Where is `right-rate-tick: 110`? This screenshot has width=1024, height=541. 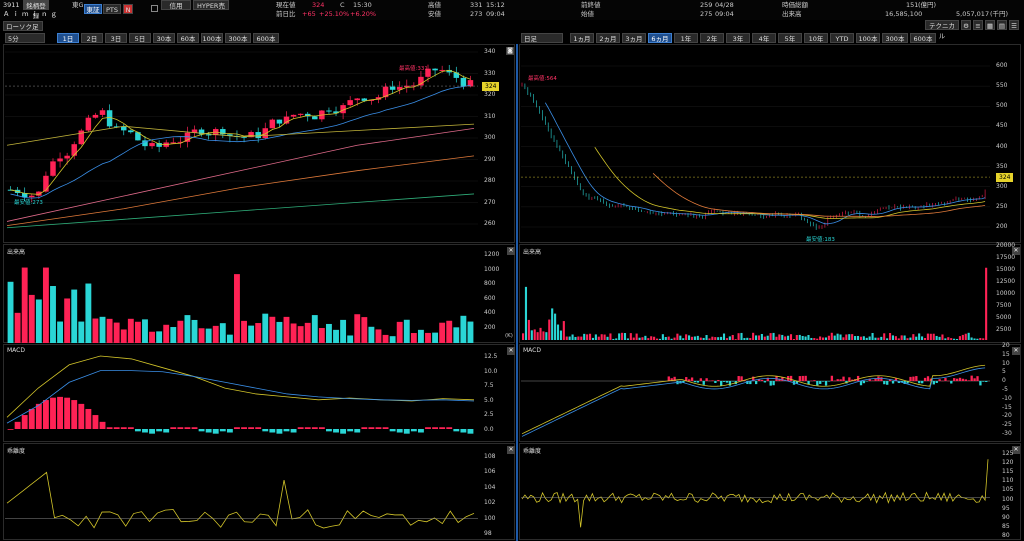
right-rate-tick: 110 is located at coordinates (1008, 481).